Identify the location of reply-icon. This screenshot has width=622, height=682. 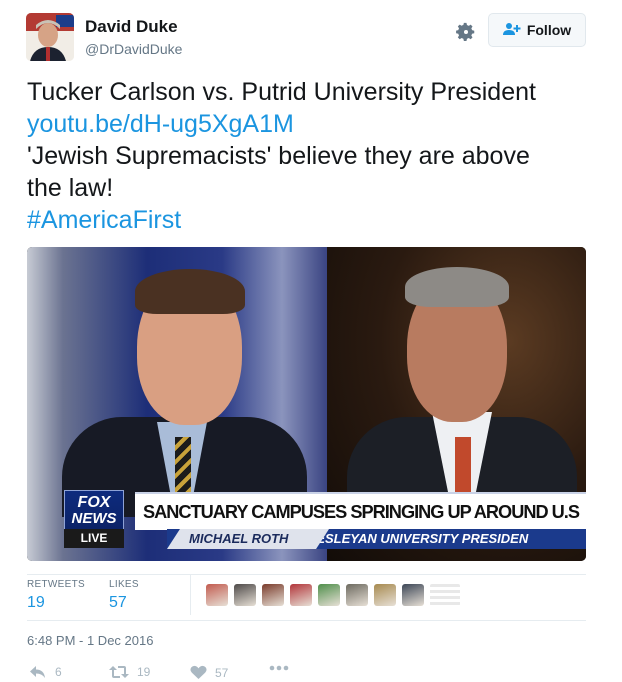
(38, 672).